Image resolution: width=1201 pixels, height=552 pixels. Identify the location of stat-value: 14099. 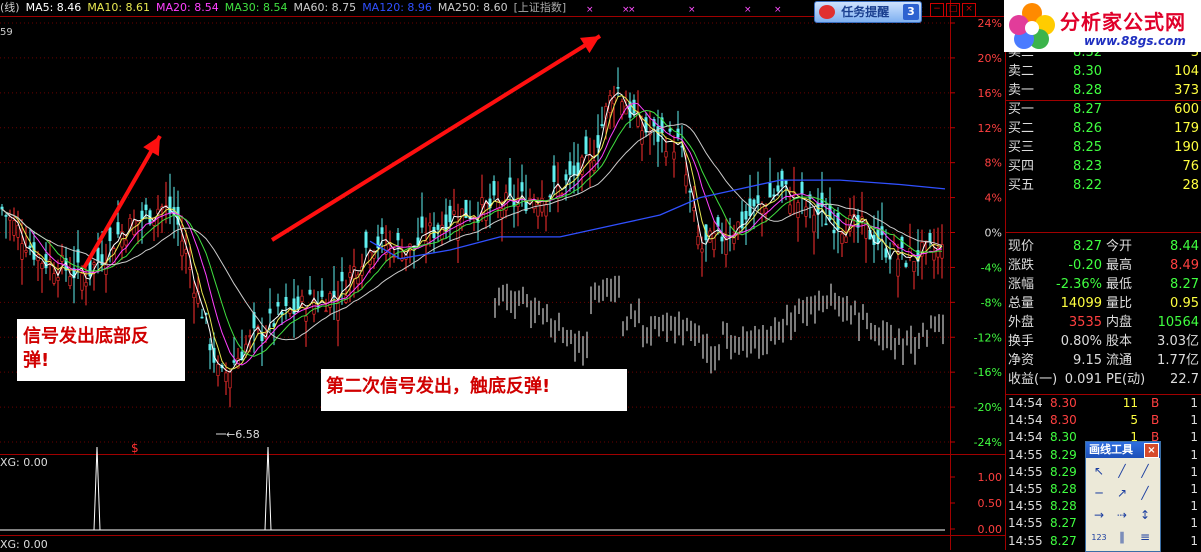
(1081, 303).